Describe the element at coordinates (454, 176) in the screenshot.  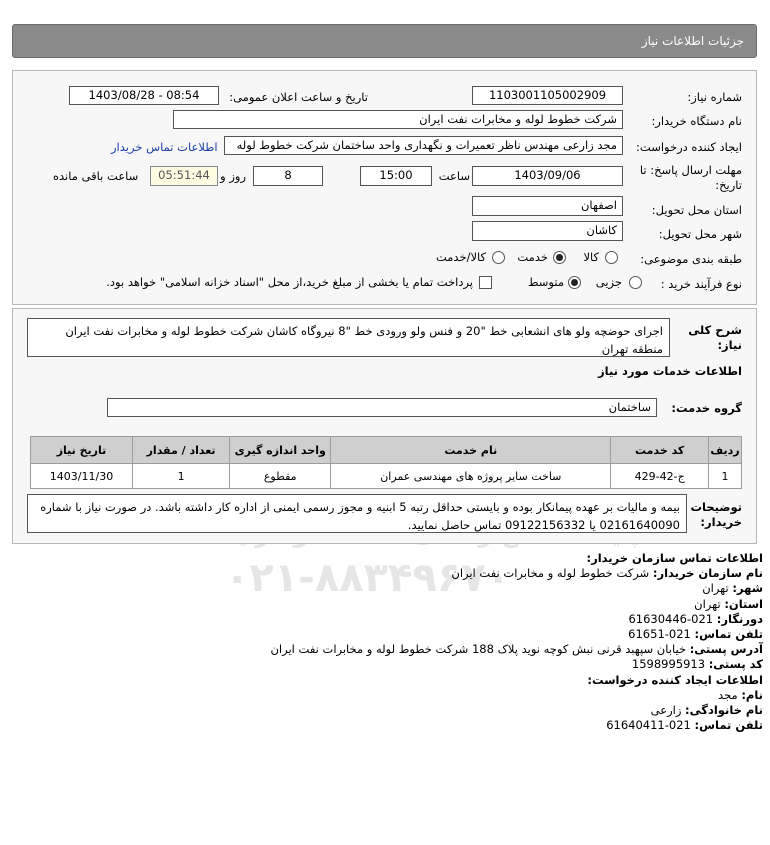
I see `deadline-time-label: ساعت` at that location.